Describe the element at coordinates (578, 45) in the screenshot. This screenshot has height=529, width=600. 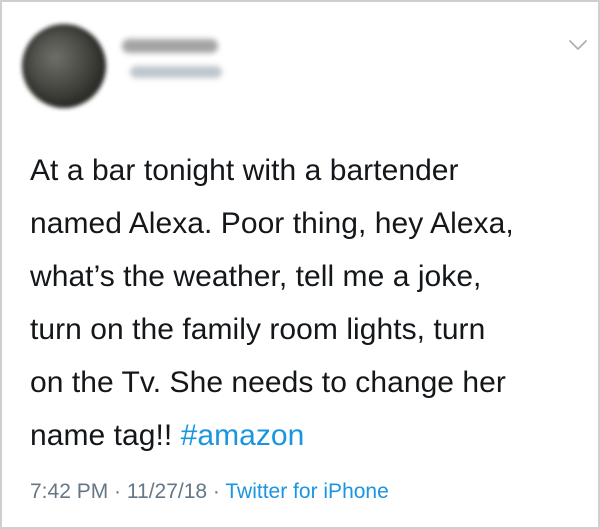
I see `chevron-down-icon` at that location.